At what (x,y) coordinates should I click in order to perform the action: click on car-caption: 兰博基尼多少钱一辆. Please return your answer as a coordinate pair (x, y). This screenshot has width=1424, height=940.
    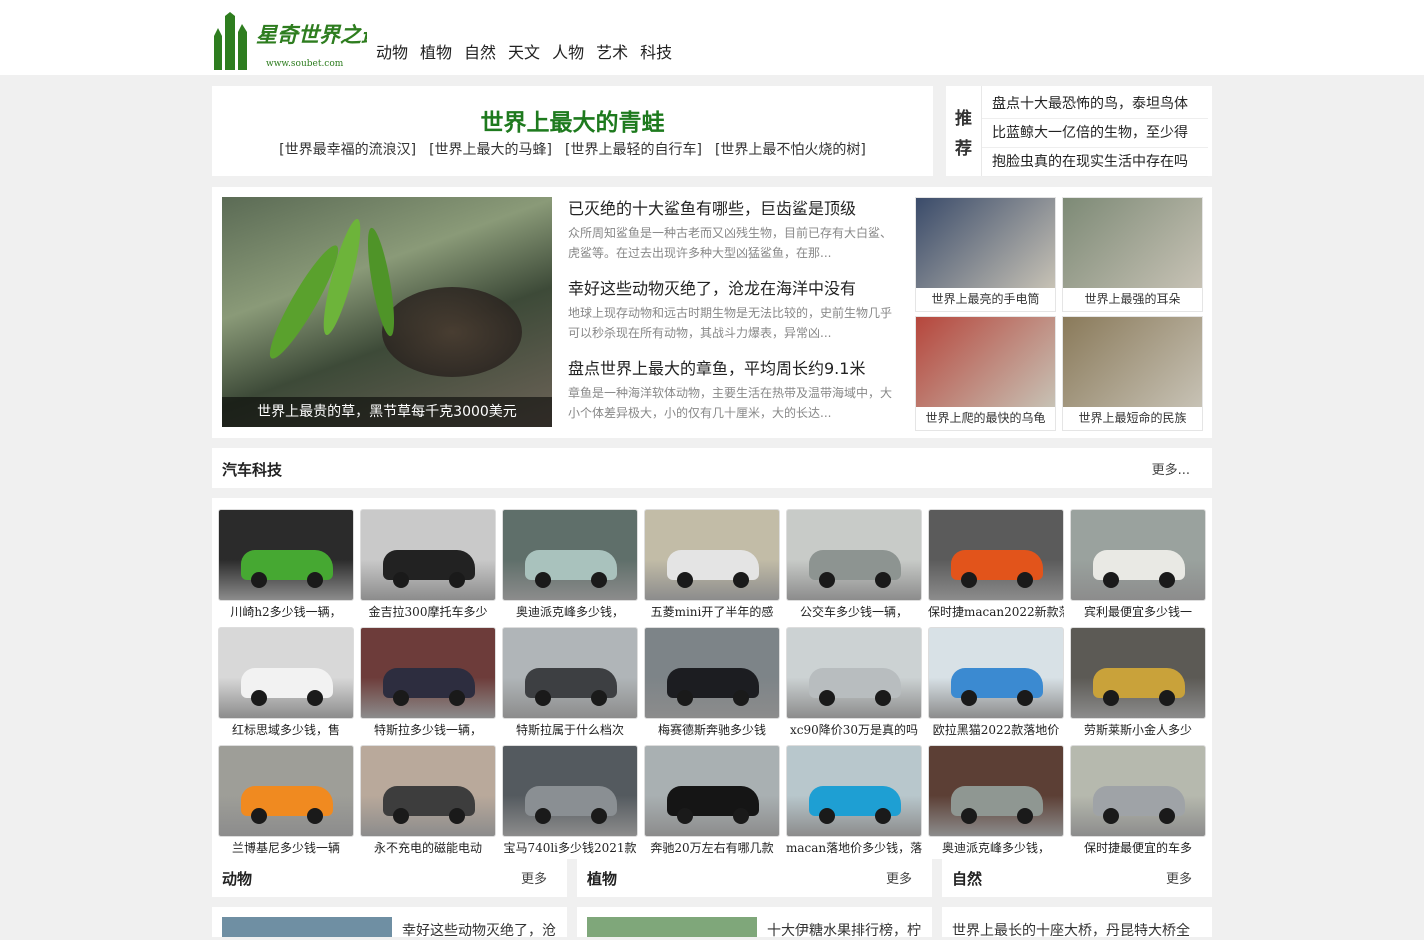
    Looking at the image, I should click on (286, 848).